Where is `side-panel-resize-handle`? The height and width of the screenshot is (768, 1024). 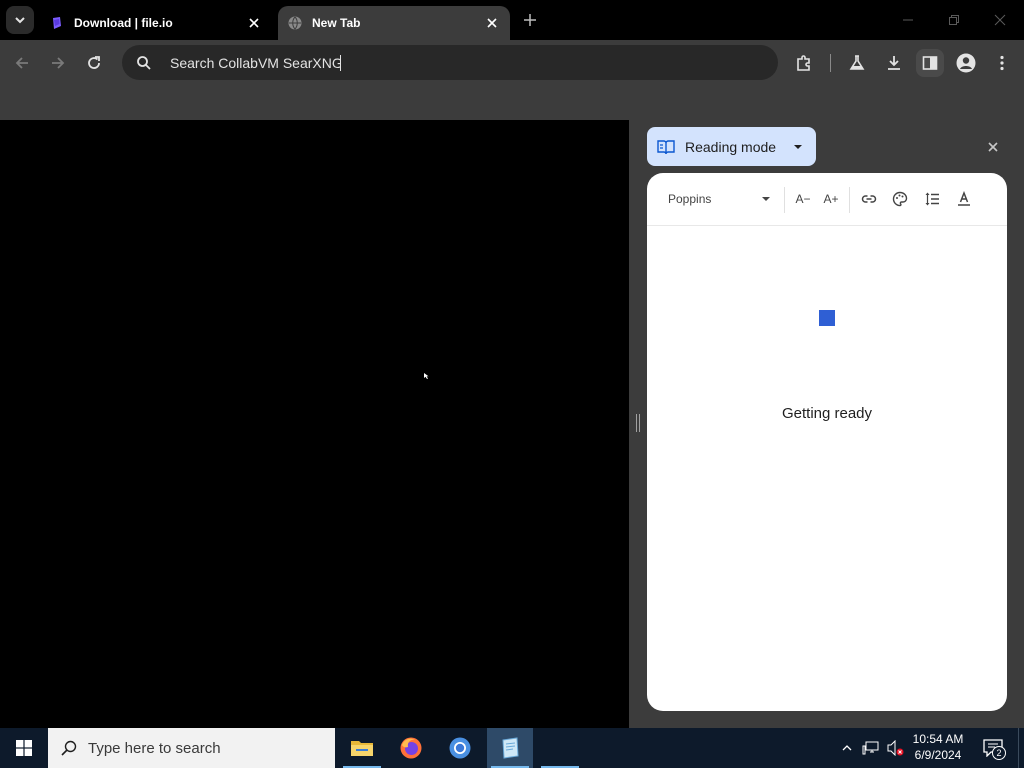
side-panel-resize-handle is located at coordinates (638, 423).